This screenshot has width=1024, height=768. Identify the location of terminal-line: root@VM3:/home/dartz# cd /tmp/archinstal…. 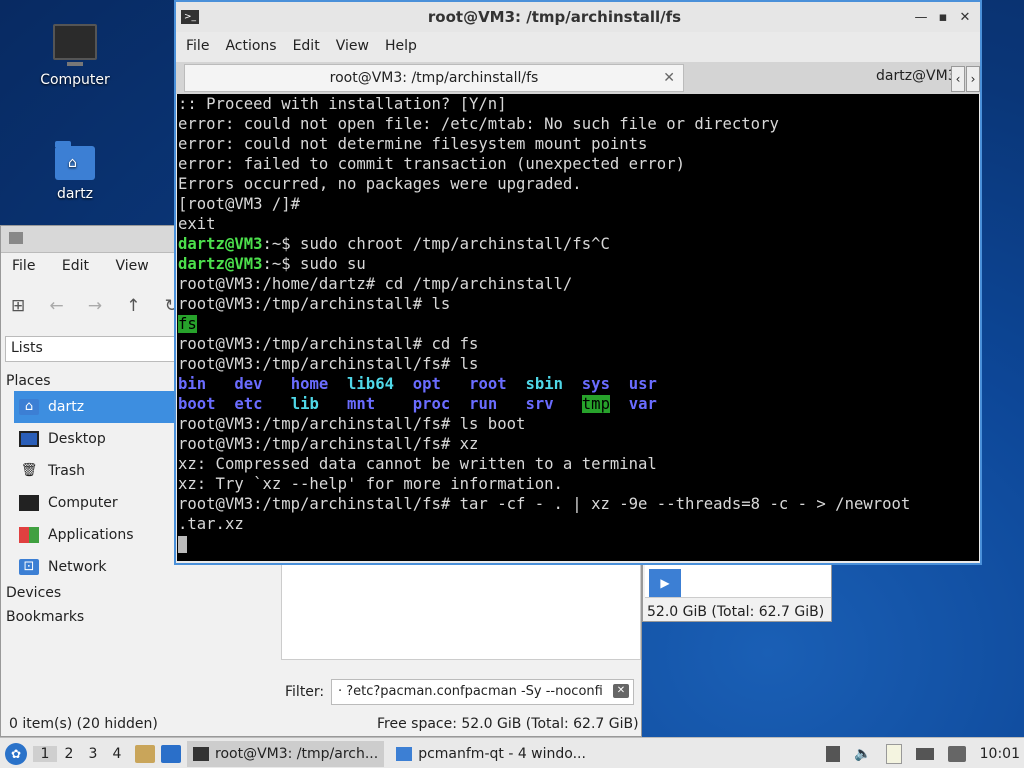
(375, 284).